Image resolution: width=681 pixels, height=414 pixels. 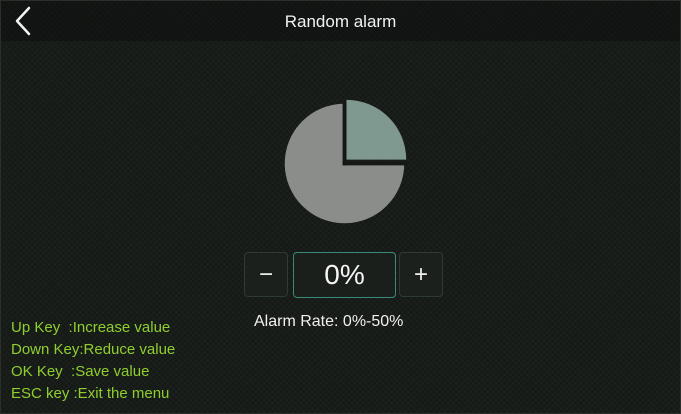 What do you see at coordinates (91, 327) in the screenshot?
I see `help-line-up-key: Up Key :Increase value` at bounding box center [91, 327].